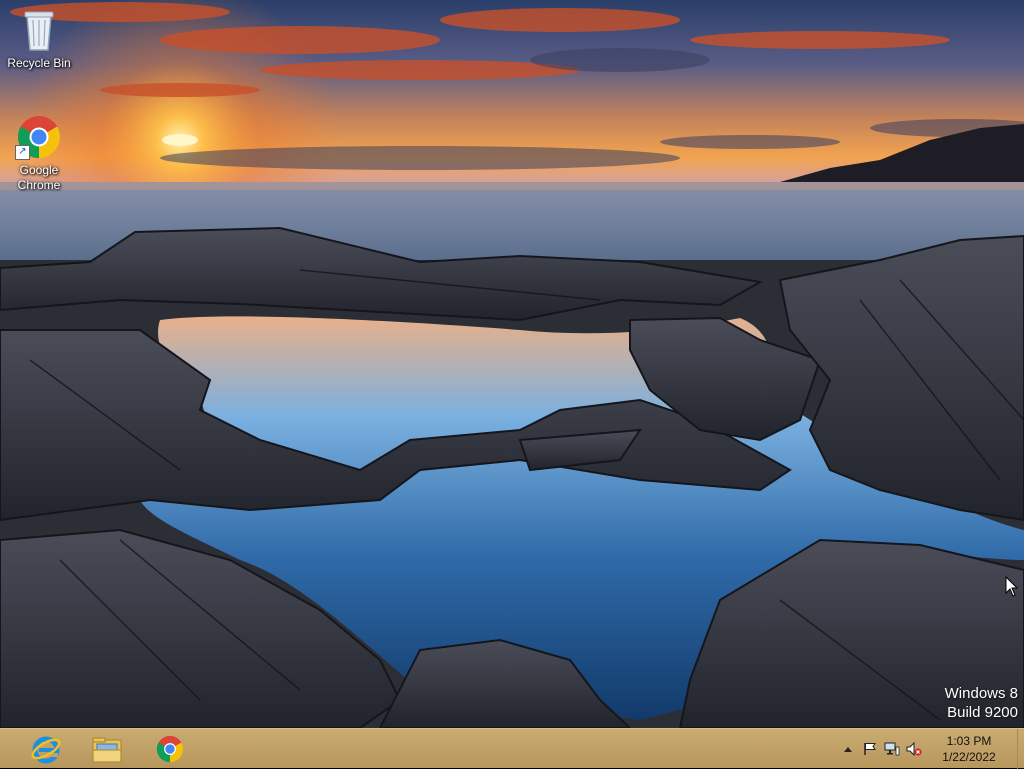 This screenshot has height=769, width=1024. I want to click on chevron-up-icon, so click(848, 749).